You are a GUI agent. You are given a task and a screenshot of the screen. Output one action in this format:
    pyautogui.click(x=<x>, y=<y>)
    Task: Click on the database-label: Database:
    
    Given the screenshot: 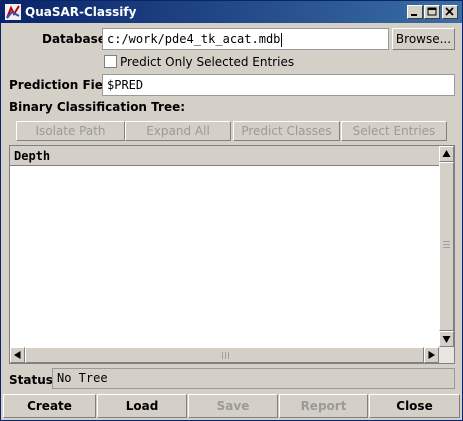 What is the action you would take?
    pyautogui.click(x=76, y=39)
    